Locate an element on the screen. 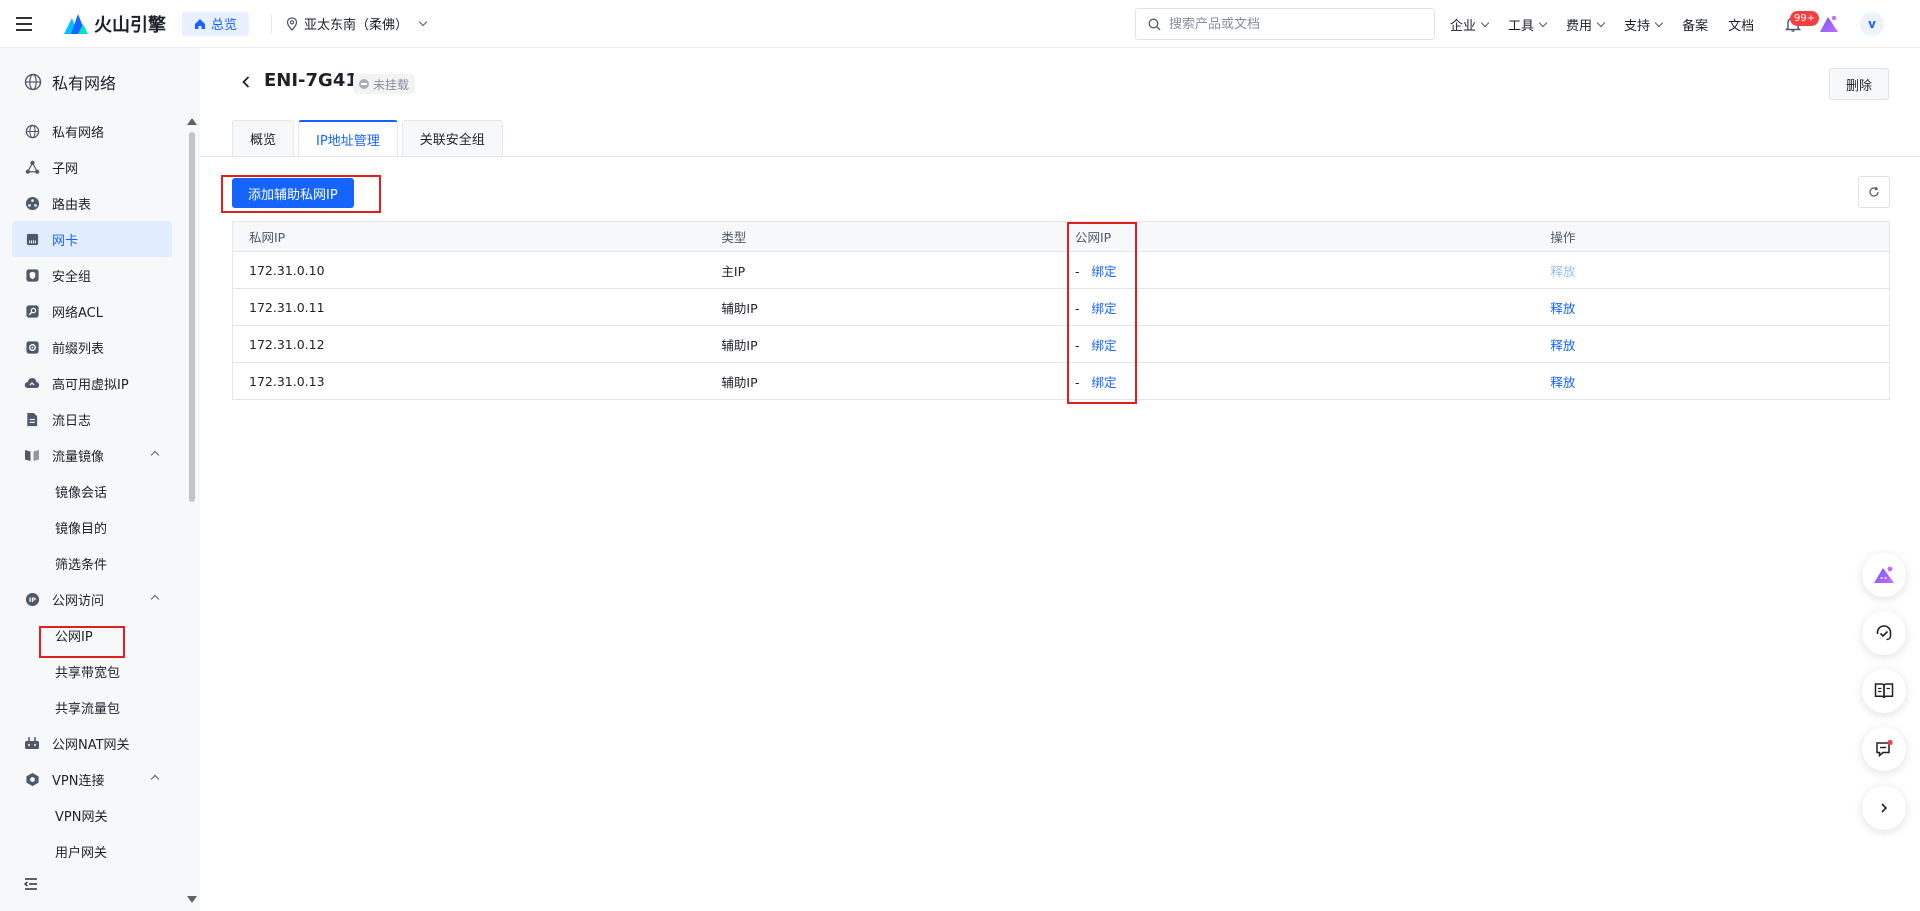  search-input is located at coordinates (1289, 24).